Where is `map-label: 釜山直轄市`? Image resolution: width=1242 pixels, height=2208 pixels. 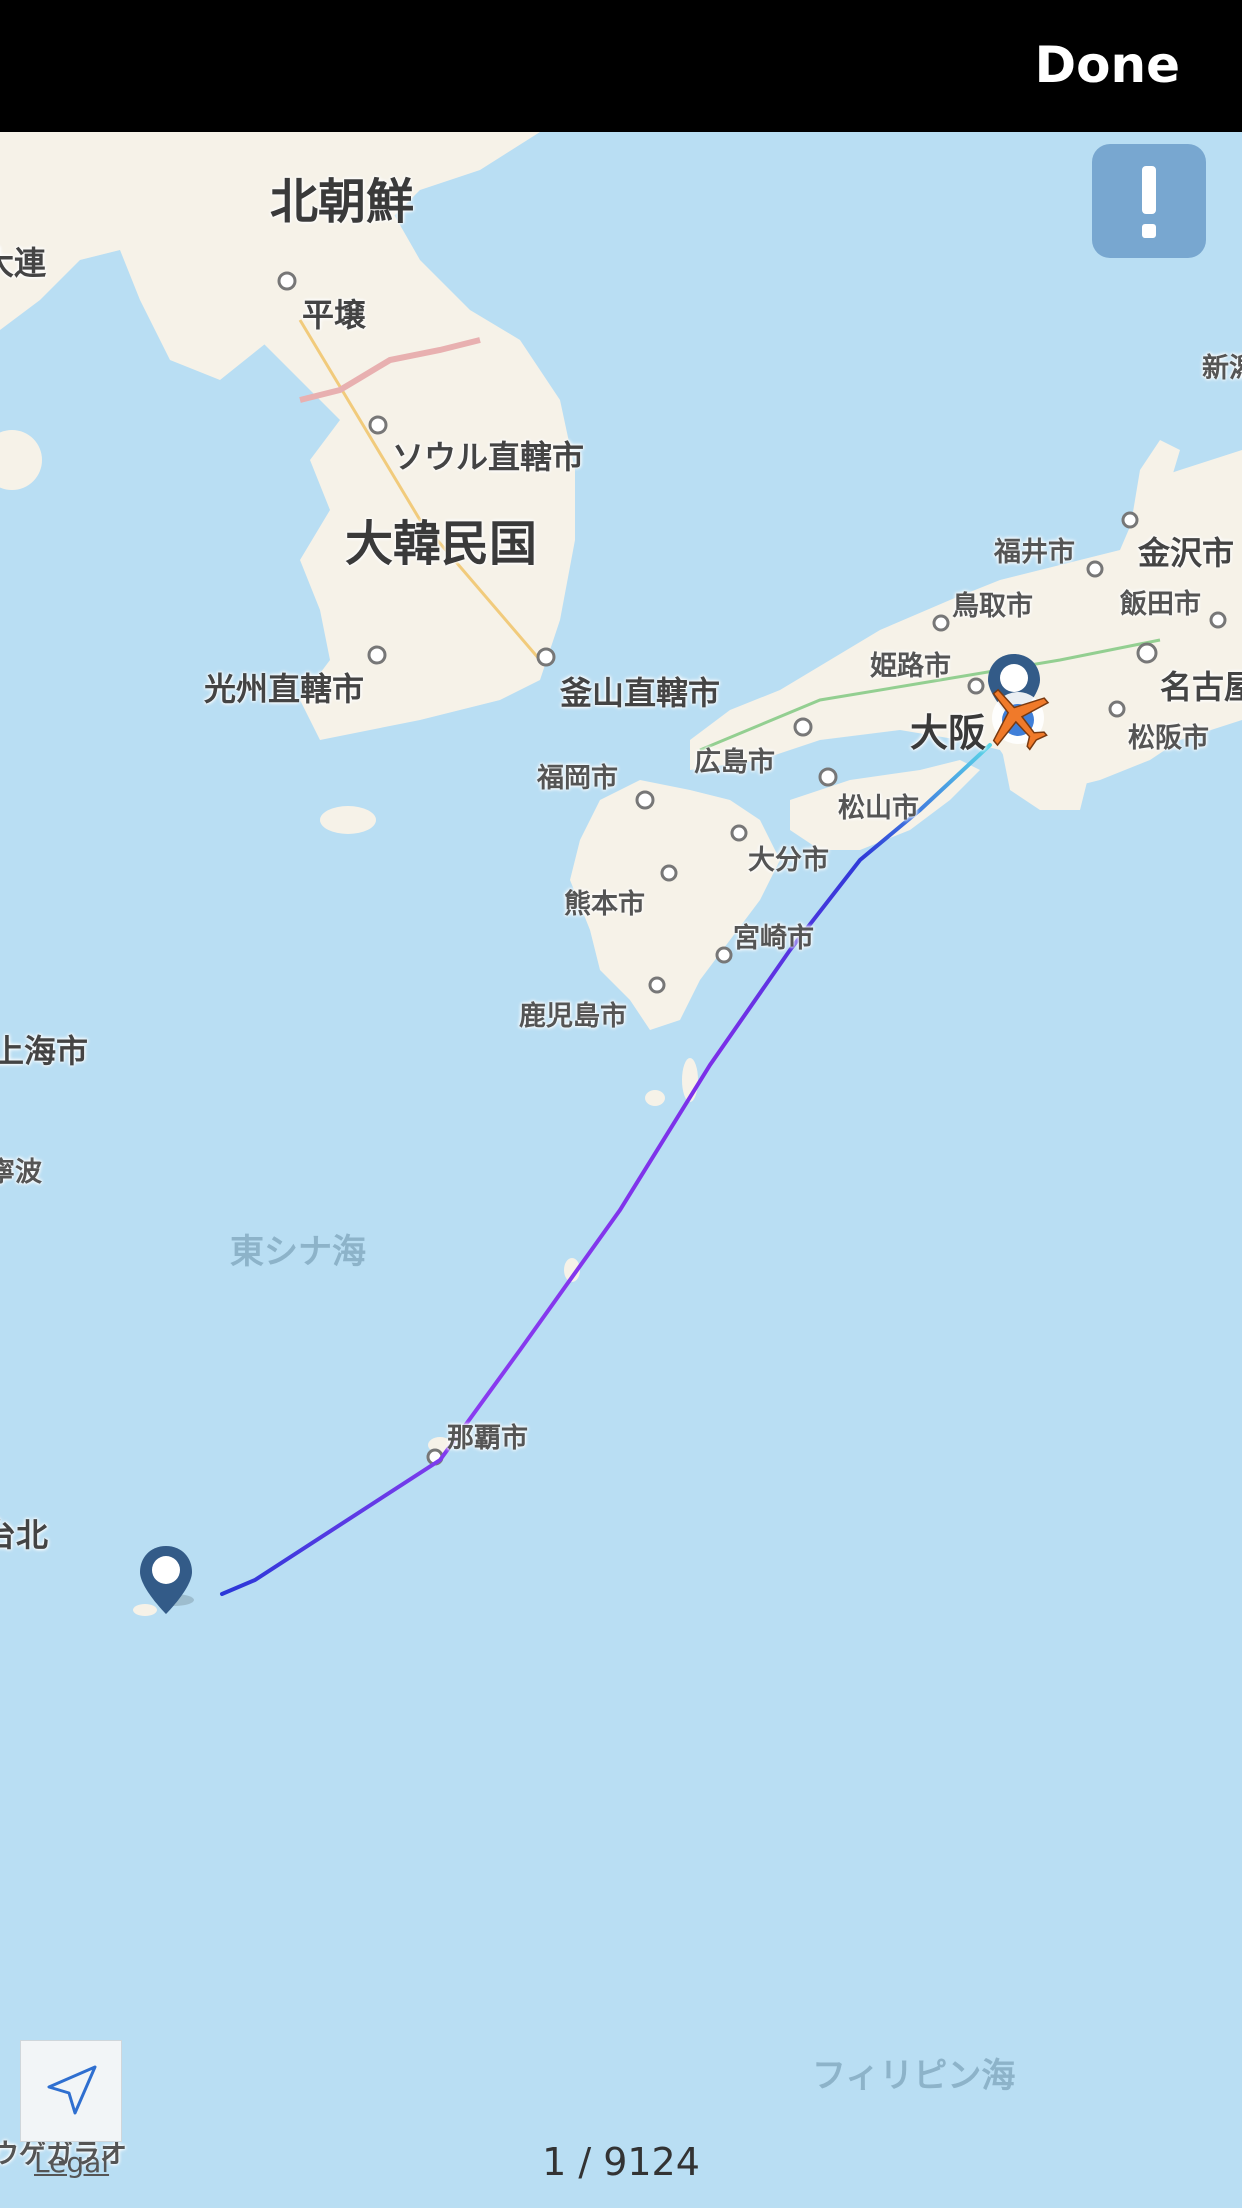
map-label: 釜山直轄市 is located at coordinates (640, 693).